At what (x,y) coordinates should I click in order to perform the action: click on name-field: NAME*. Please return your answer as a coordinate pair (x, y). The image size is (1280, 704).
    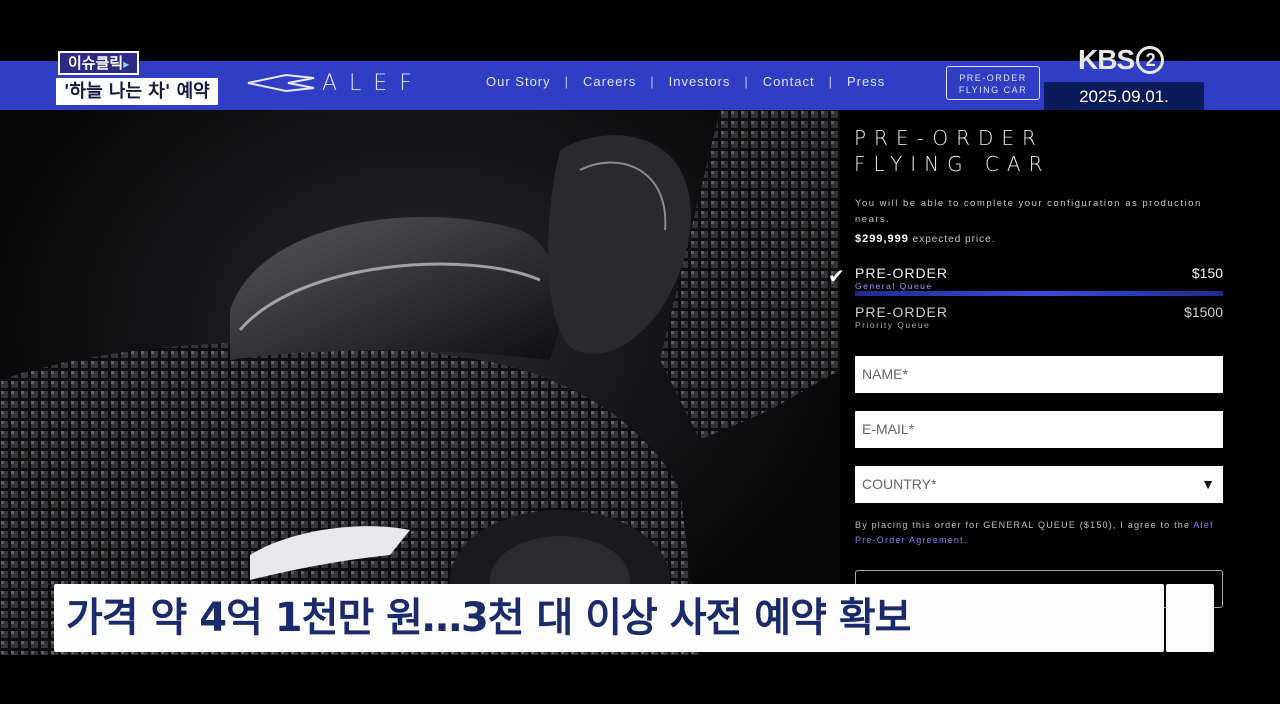
    Looking at the image, I should click on (1039, 374).